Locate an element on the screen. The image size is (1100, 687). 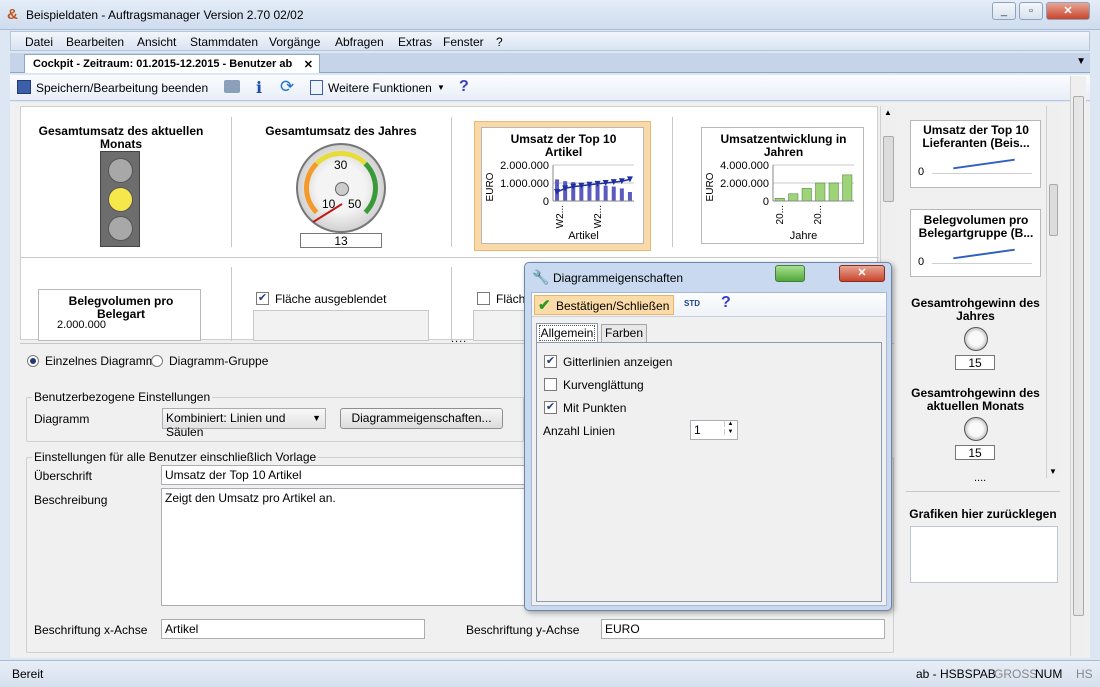
confirm-close-button: ✔ Bestätigen/Schließen is located at coordinates (604, 305).